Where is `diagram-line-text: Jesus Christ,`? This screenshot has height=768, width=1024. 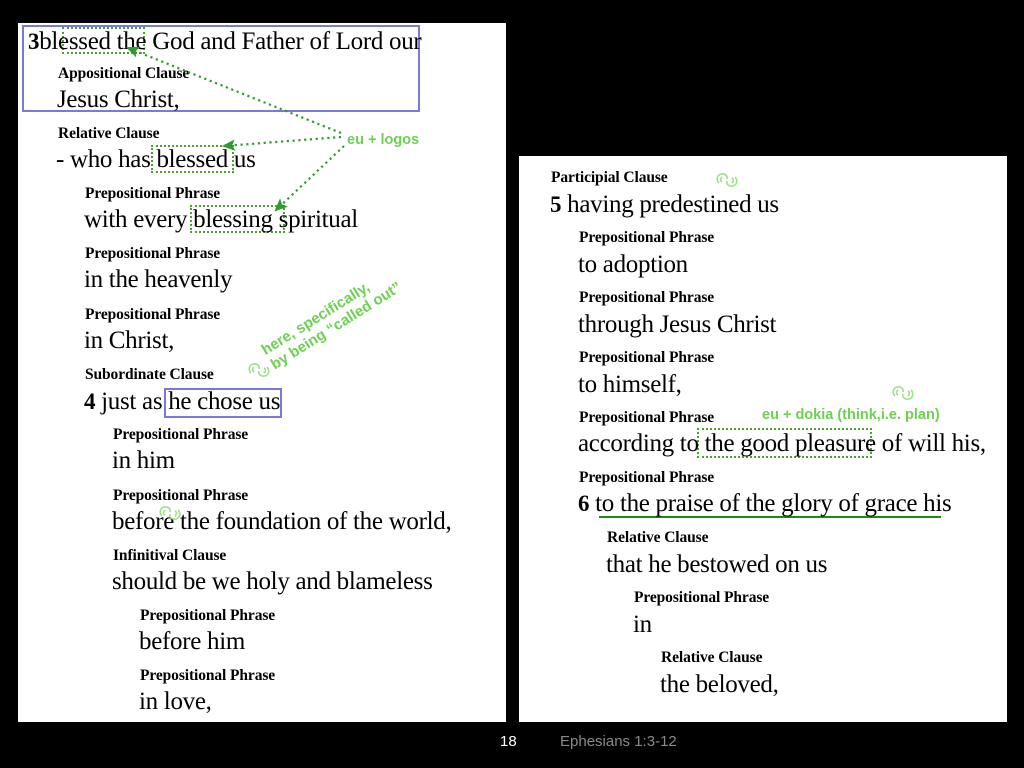
diagram-line-text: Jesus Christ, is located at coordinates (118, 99).